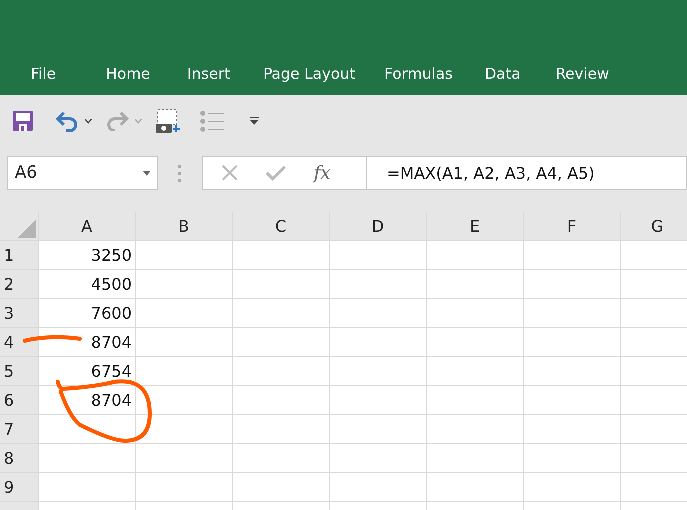  What do you see at coordinates (583, 74) in the screenshot?
I see `ribbon-tab: Review` at bounding box center [583, 74].